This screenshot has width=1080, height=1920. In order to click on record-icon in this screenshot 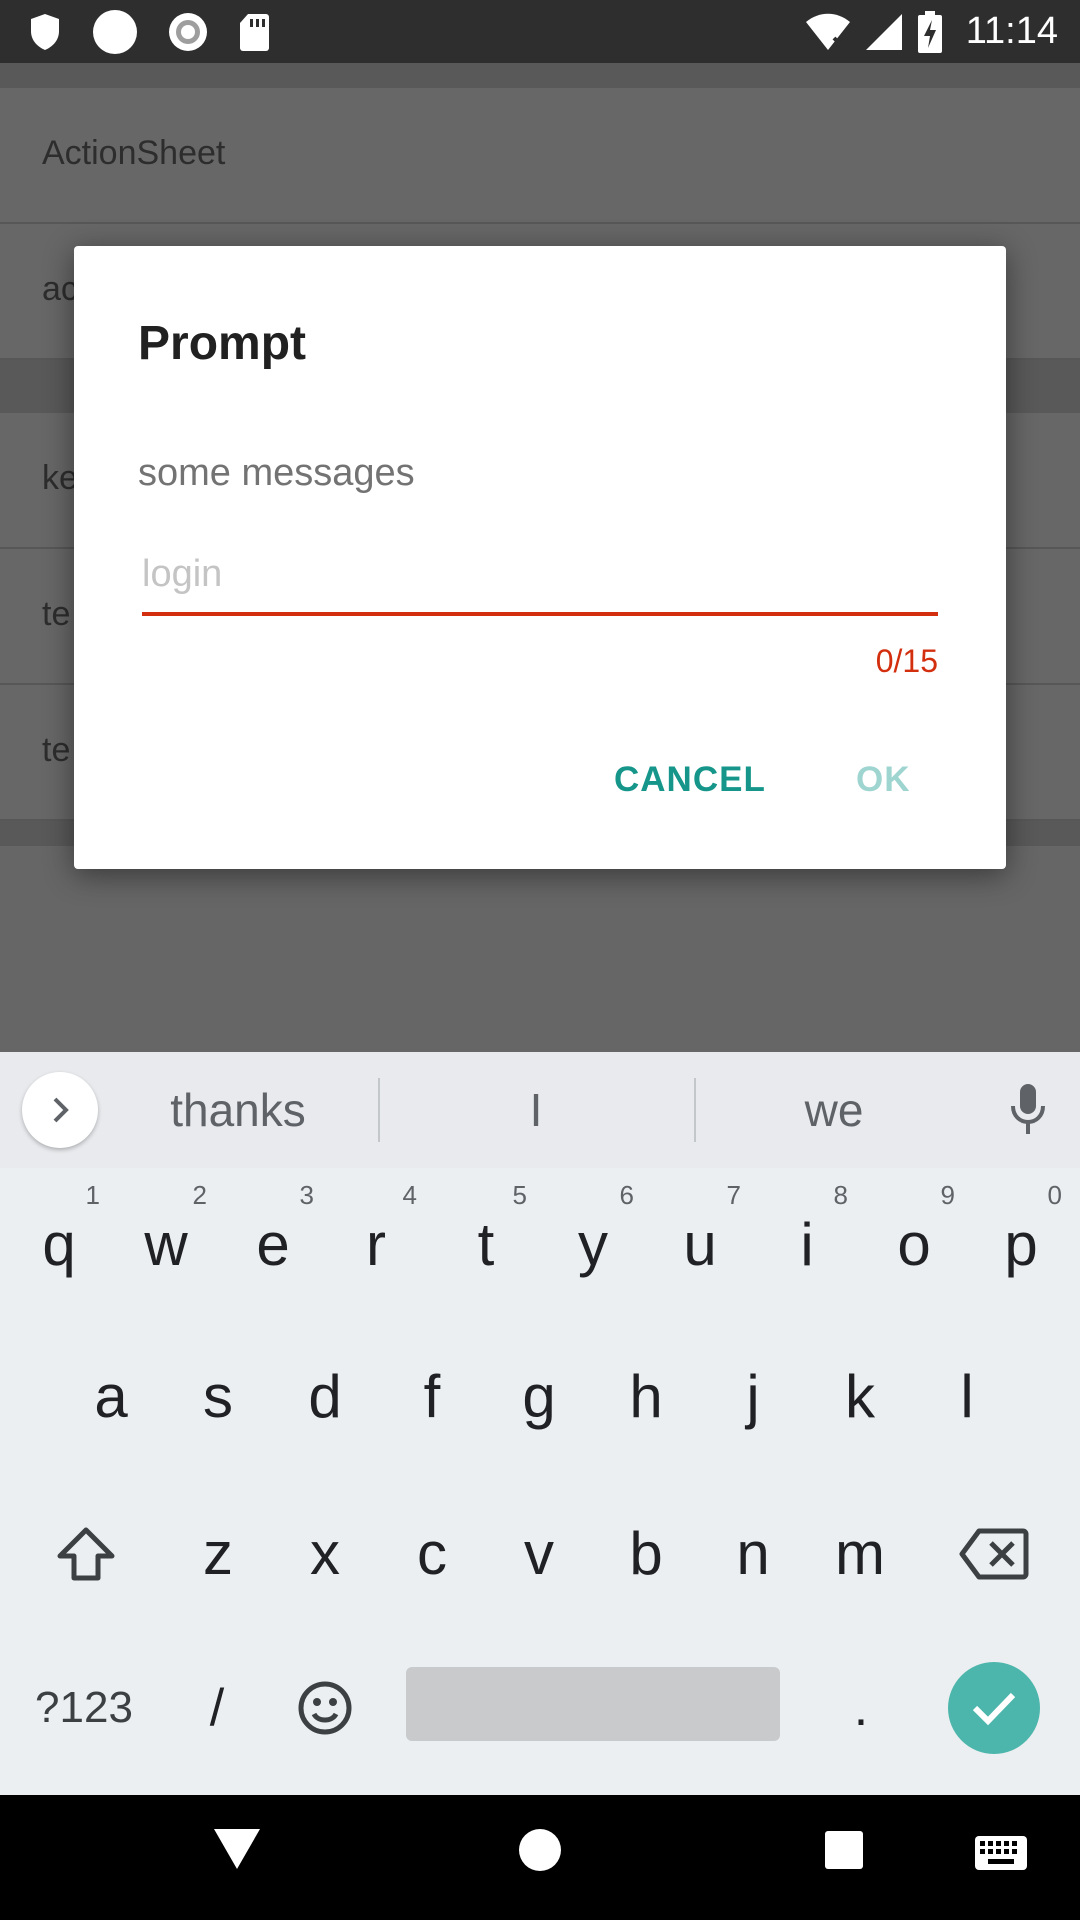, I will do `click(188, 31)`.